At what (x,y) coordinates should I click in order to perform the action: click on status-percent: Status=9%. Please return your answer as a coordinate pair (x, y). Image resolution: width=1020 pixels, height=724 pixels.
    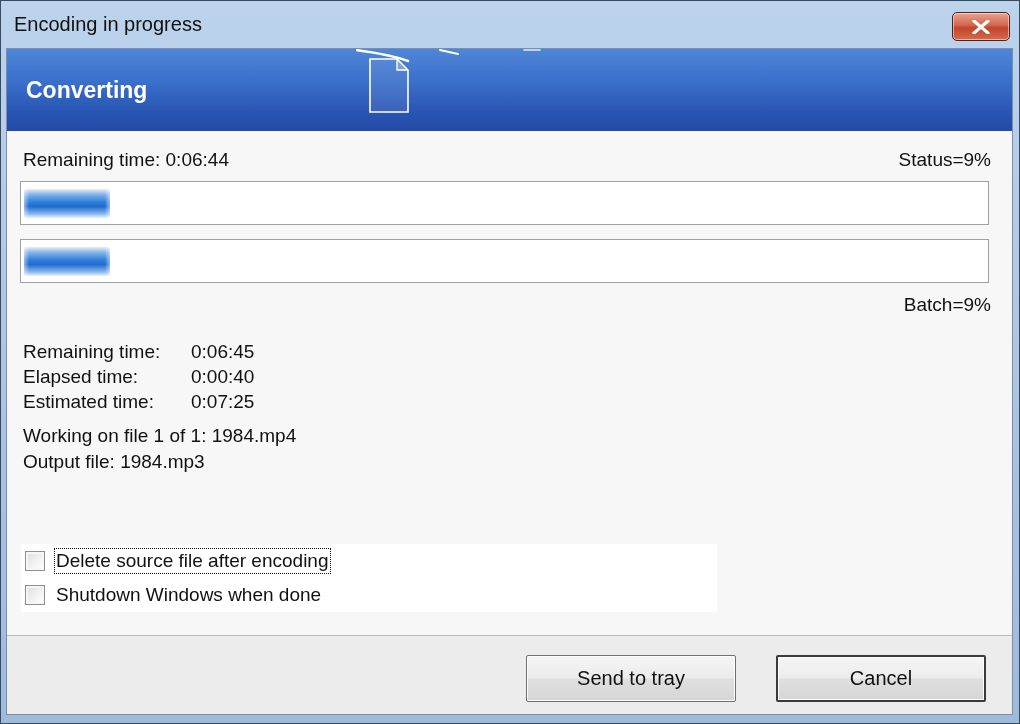
    Looking at the image, I should click on (944, 160).